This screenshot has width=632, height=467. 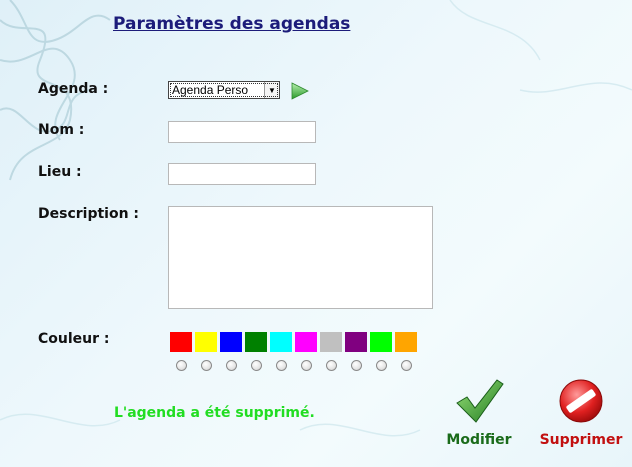 What do you see at coordinates (581, 440) in the screenshot?
I see `delete-label: Supprimer` at bounding box center [581, 440].